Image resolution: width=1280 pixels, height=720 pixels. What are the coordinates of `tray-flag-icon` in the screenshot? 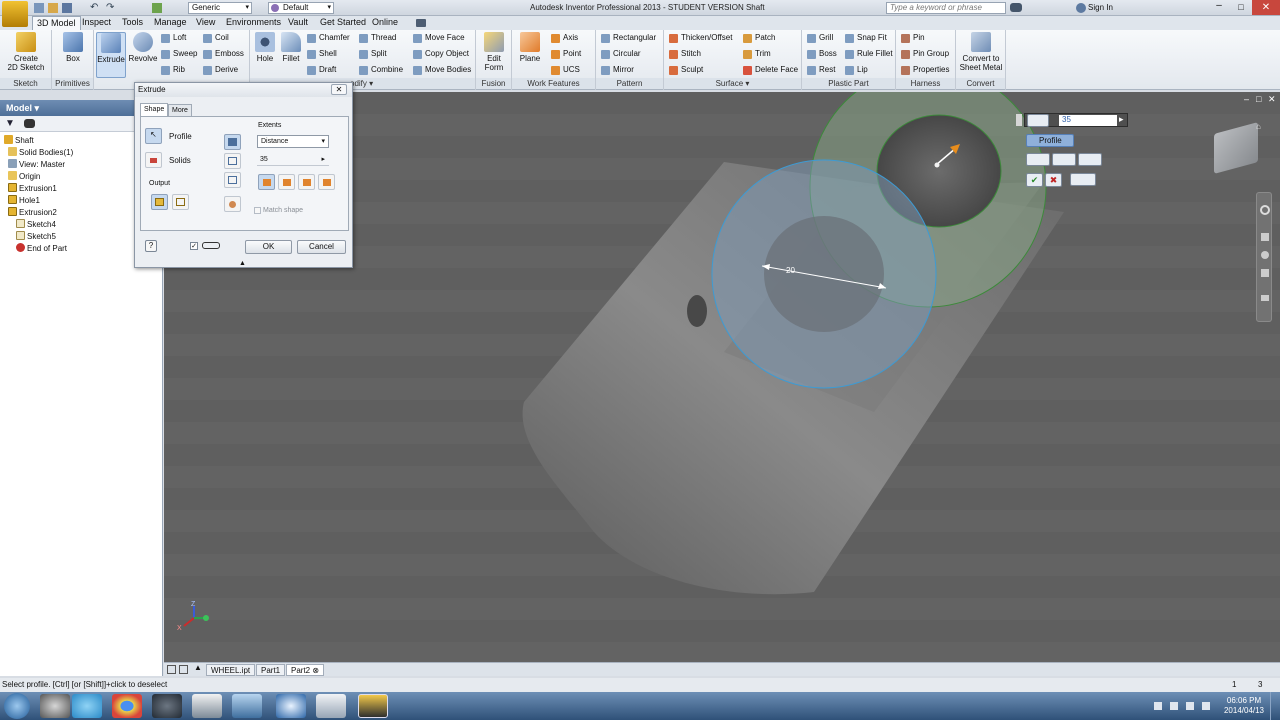 It's located at (1158, 706).